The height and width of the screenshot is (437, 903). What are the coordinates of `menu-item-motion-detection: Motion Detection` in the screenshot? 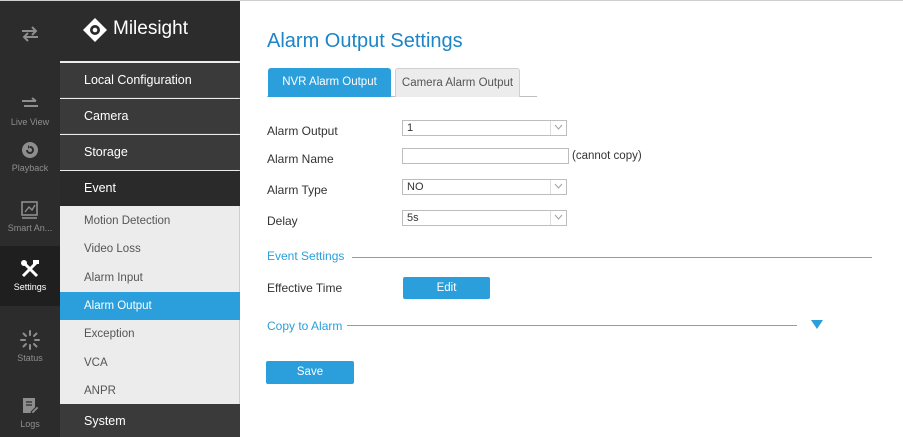 It's located at (150, 221).